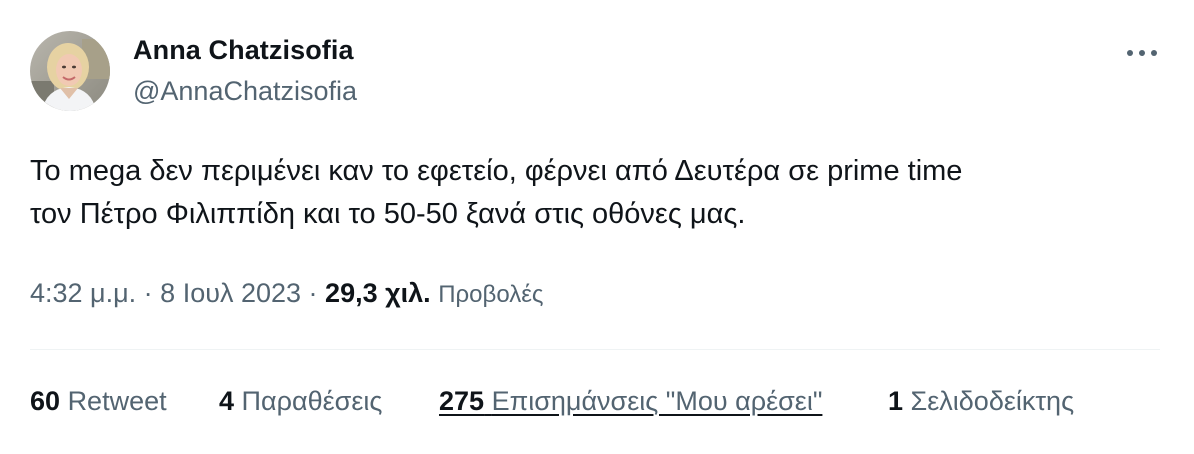 Image resolution: width=1194 pixels, height=454 pixels. I want to click on quotes-stat: 4 Παραθέσεις, so click(300, 401).